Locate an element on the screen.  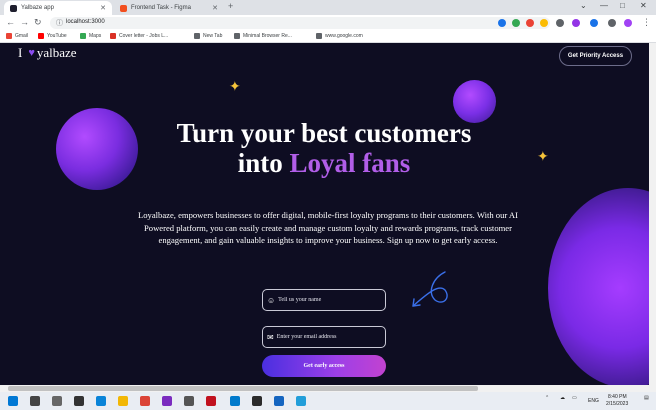
logo-prefix: I is located at coordinates (20, 52).